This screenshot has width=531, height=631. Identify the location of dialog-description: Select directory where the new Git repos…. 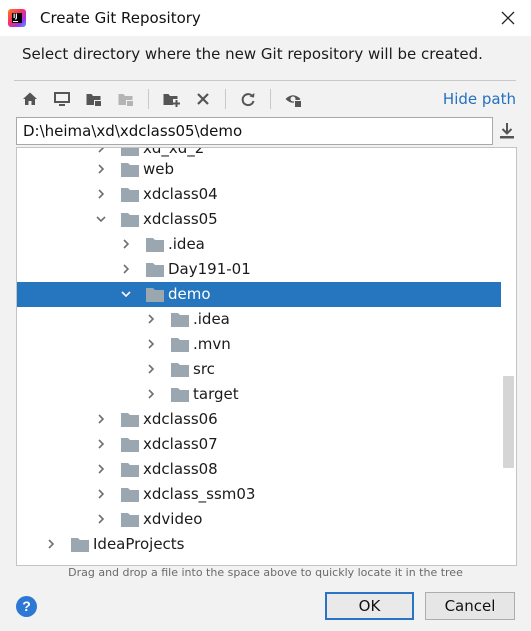
(252, 54).